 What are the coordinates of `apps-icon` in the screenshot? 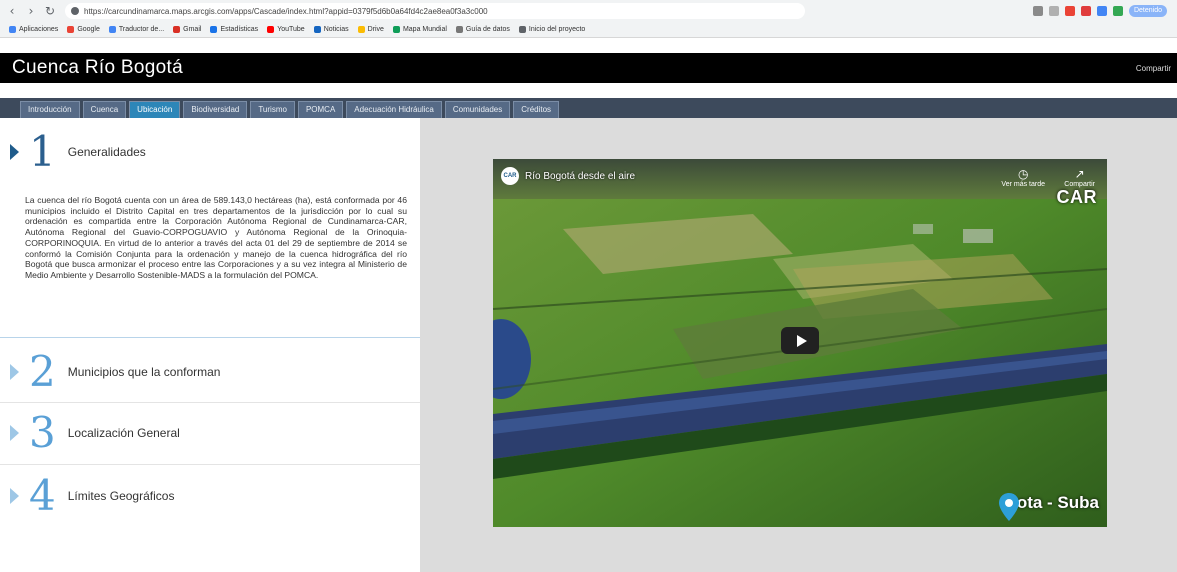 It's located at (12, 29).